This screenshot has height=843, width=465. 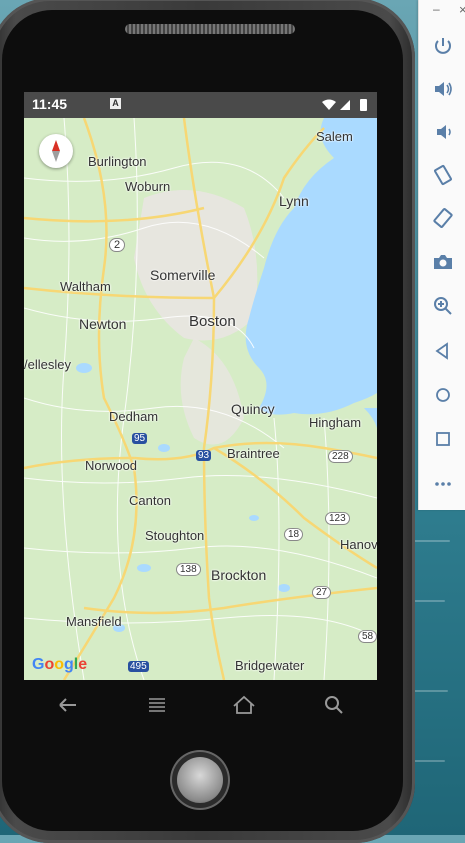 I want to click on signal-icon, so click(x=345, y=105).